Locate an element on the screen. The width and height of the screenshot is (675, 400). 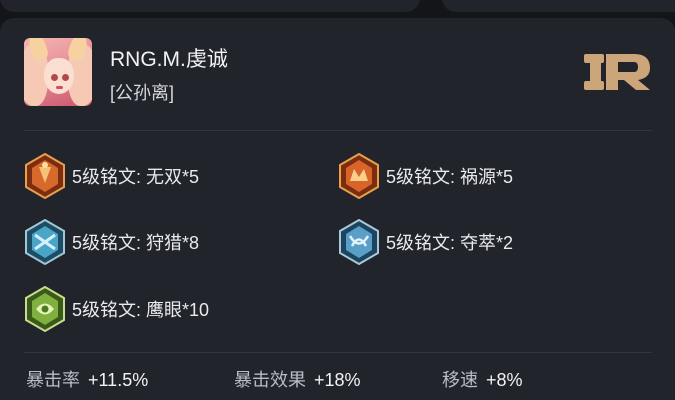
rune-item: 5级铭文: 无双*5 is located at coordinates (111, 176).